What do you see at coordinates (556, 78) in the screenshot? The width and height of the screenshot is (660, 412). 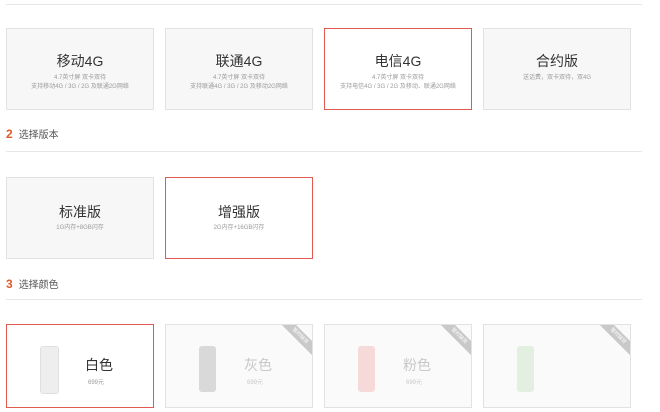 I see `network-line1: 送话费，双卡双待，双4G` at bounding box center [556, 78].